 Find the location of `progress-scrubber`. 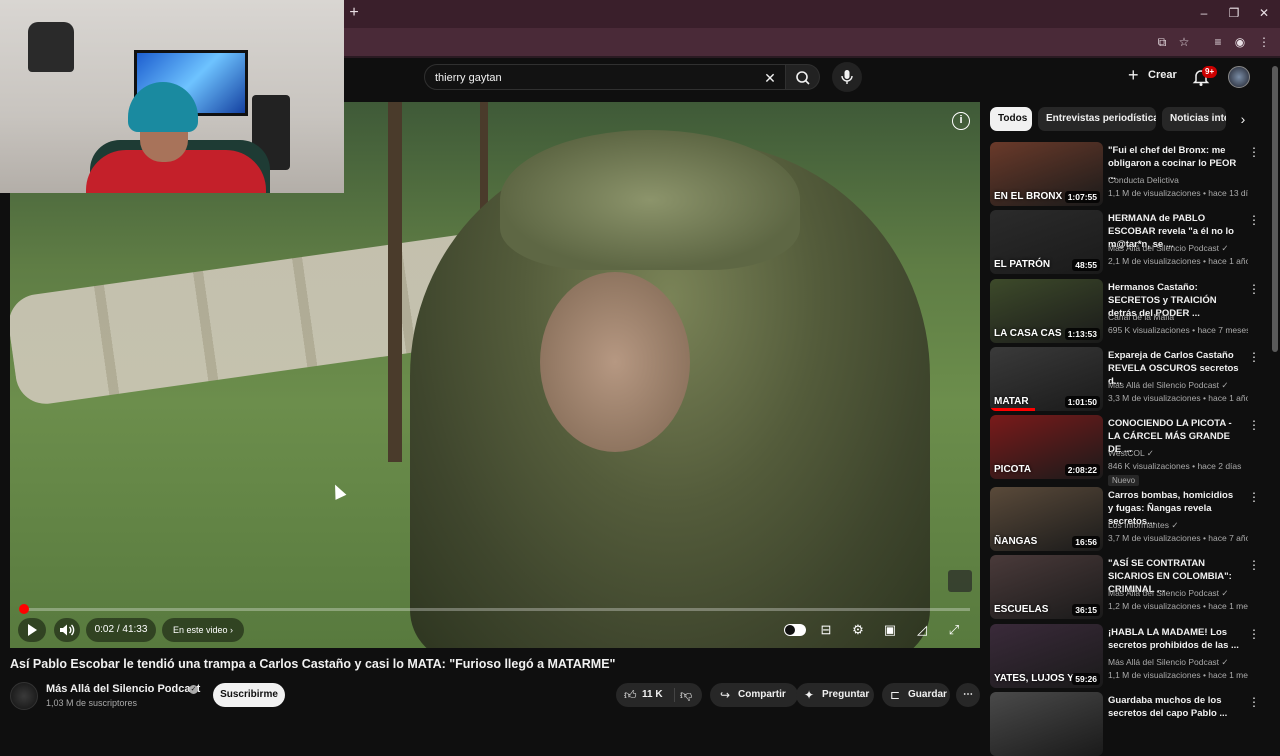

progress-scrubber is located at coordinates (24, 609).